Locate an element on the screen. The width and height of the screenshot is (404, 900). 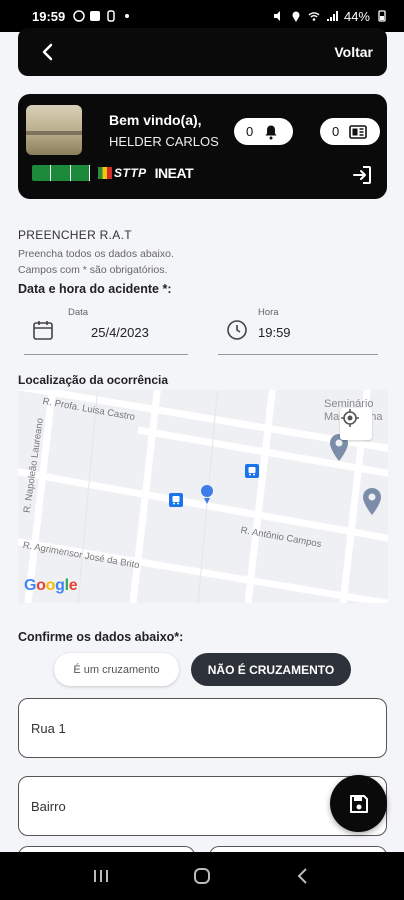
my-location-button is located at coordinates (356, 424).